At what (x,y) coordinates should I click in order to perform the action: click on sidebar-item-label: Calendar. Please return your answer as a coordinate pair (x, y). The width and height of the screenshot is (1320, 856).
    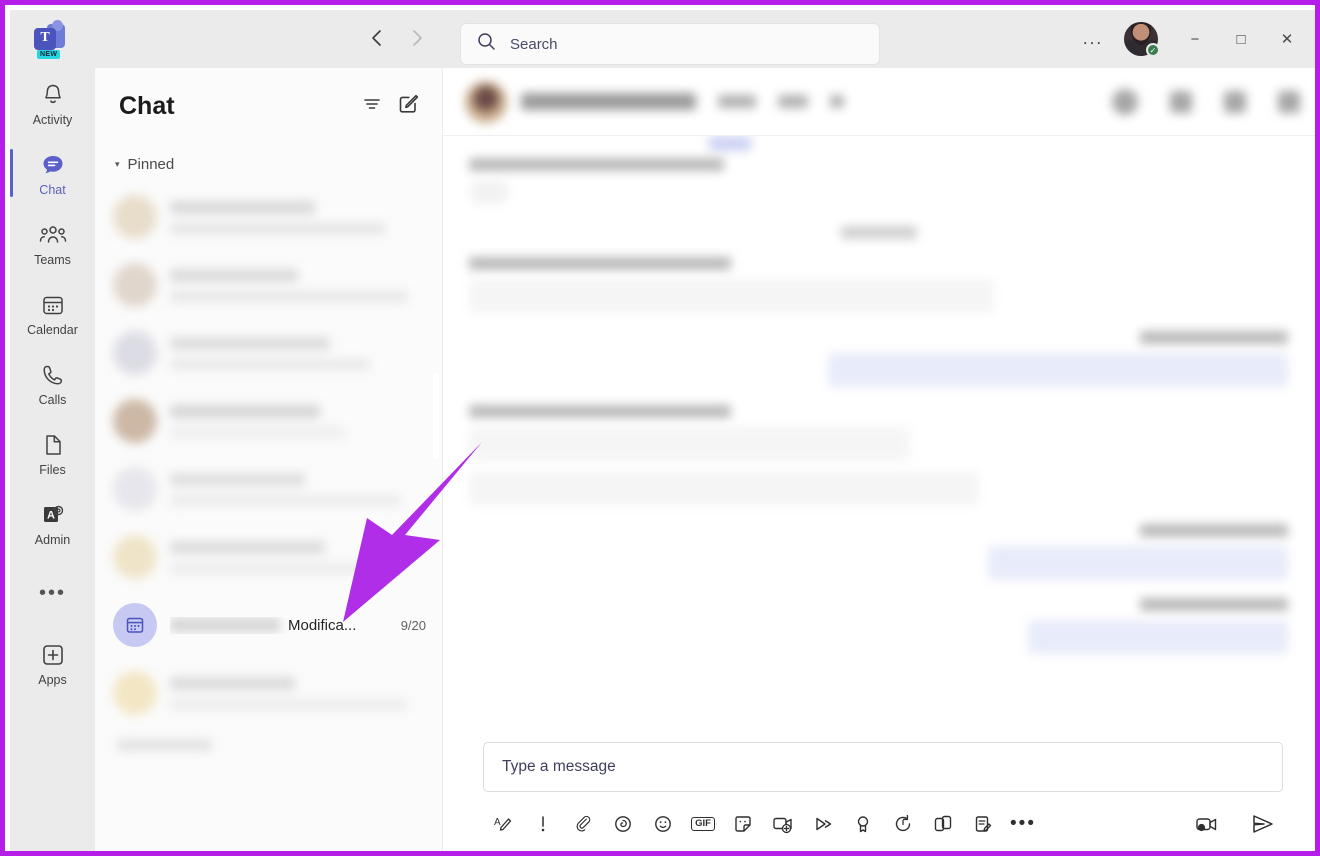
    Looking at the image, I should click on (52, 329).